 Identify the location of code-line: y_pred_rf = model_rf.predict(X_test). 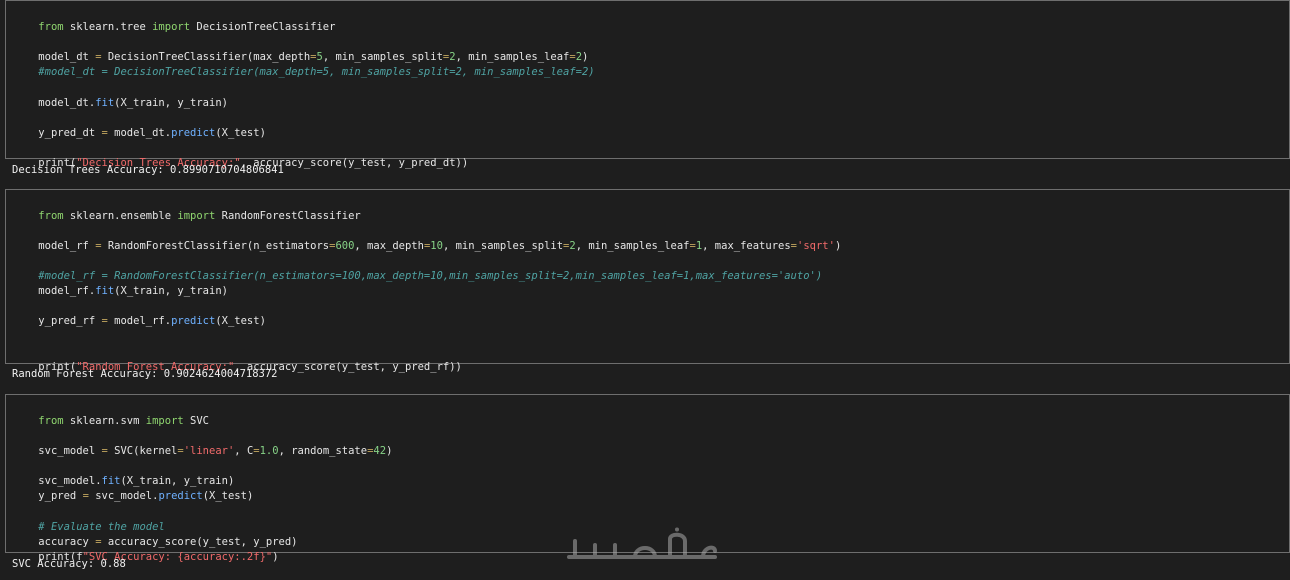
(139, 313).